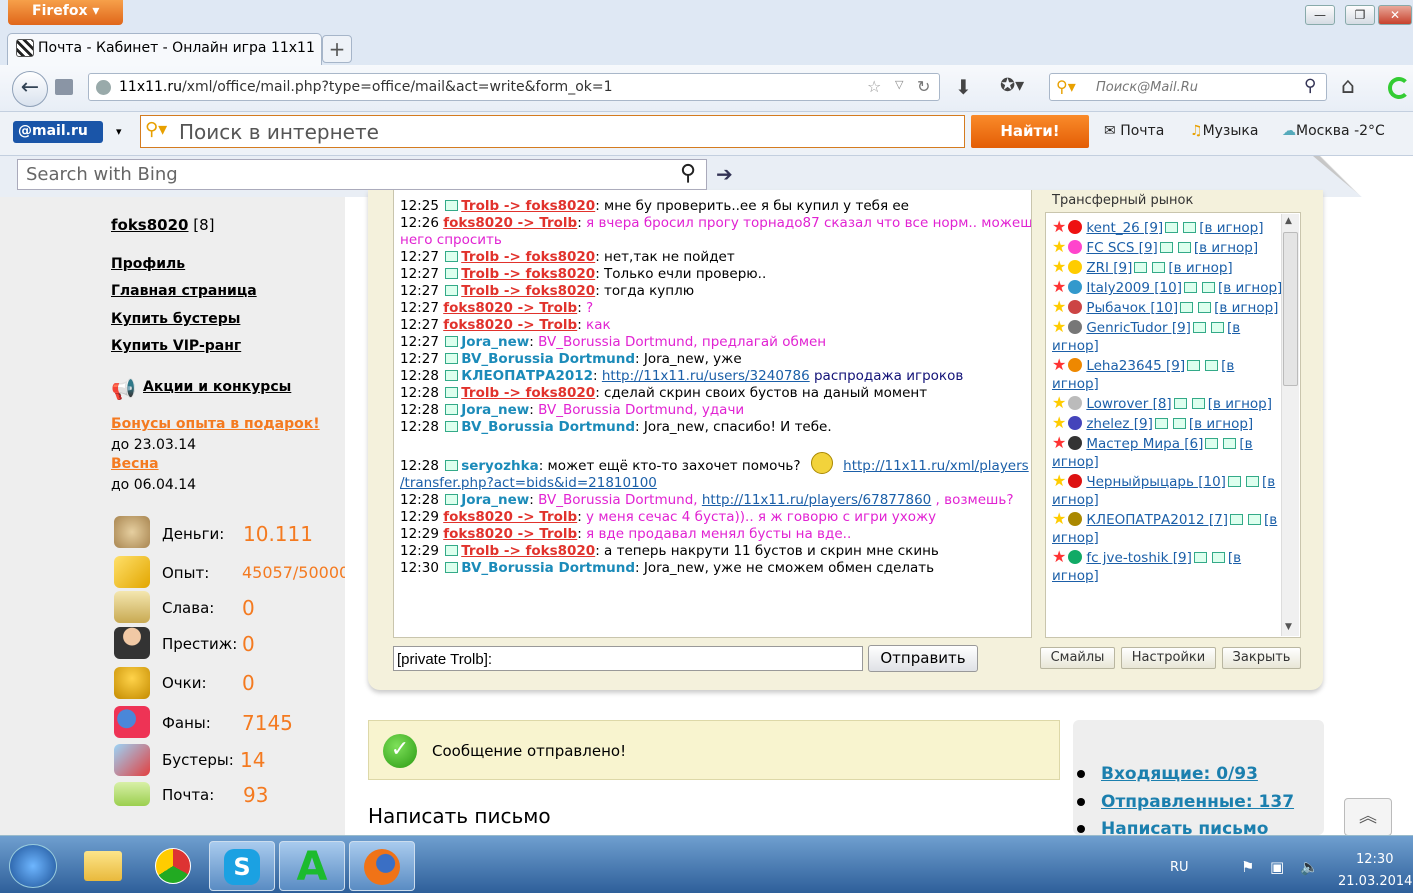 This screenshot has width=1413, height=893. I want to click on xp-bonus-link: Бонусы опыта в подарок!, so click(215, 424).